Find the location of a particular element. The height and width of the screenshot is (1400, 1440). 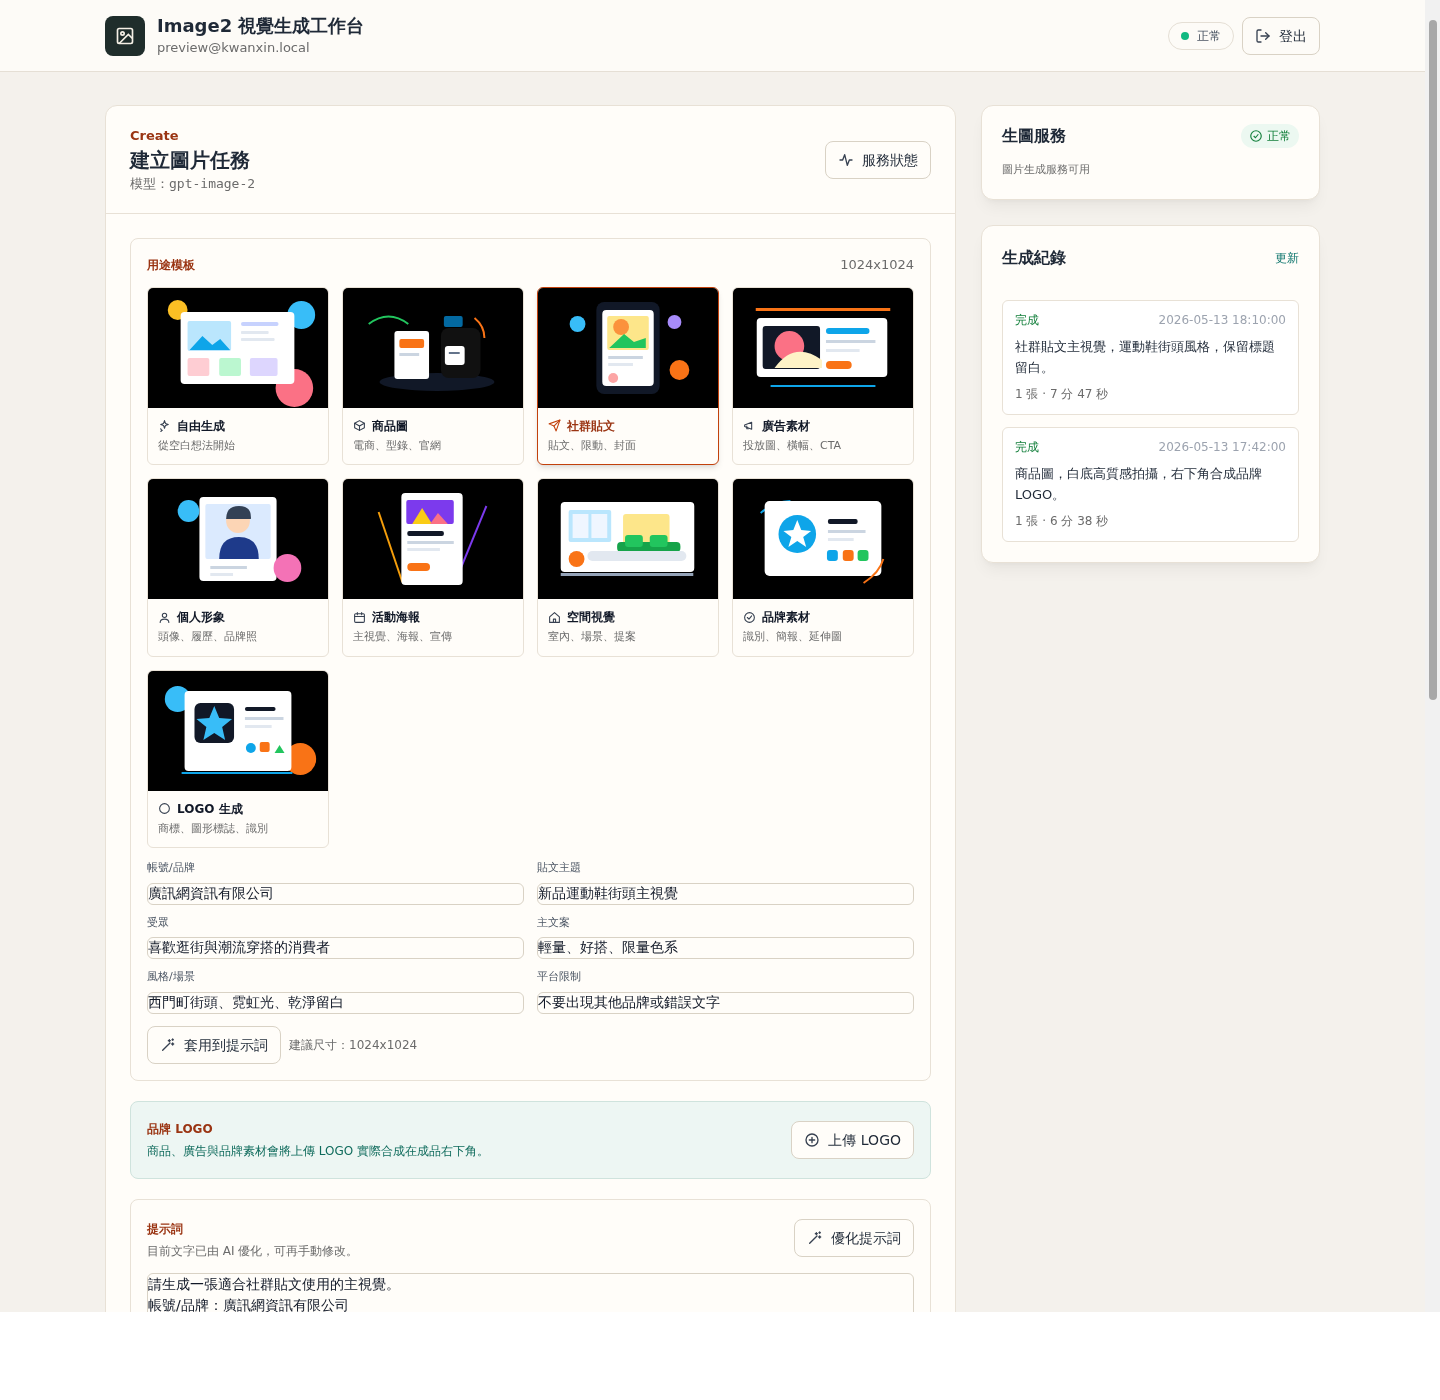

template-card: 自由生成 從空白想法開始 is located at coordinates (238, 375).